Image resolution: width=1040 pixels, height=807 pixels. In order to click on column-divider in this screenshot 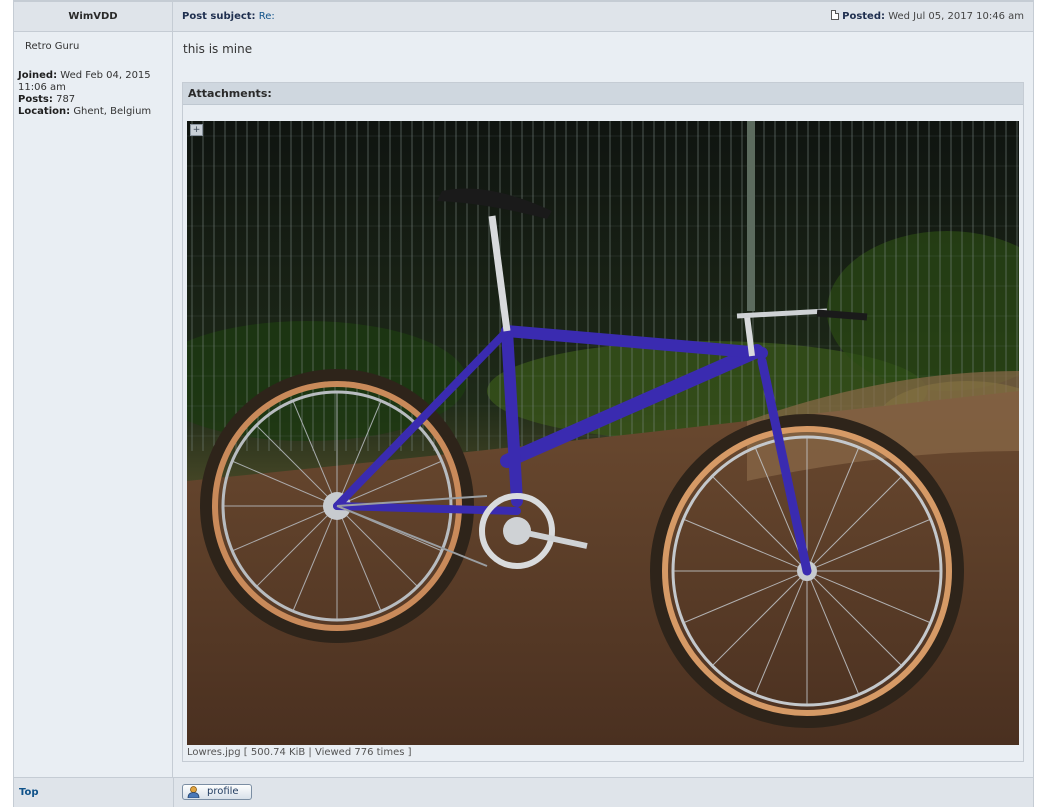, I will do `click(173, 792)`.